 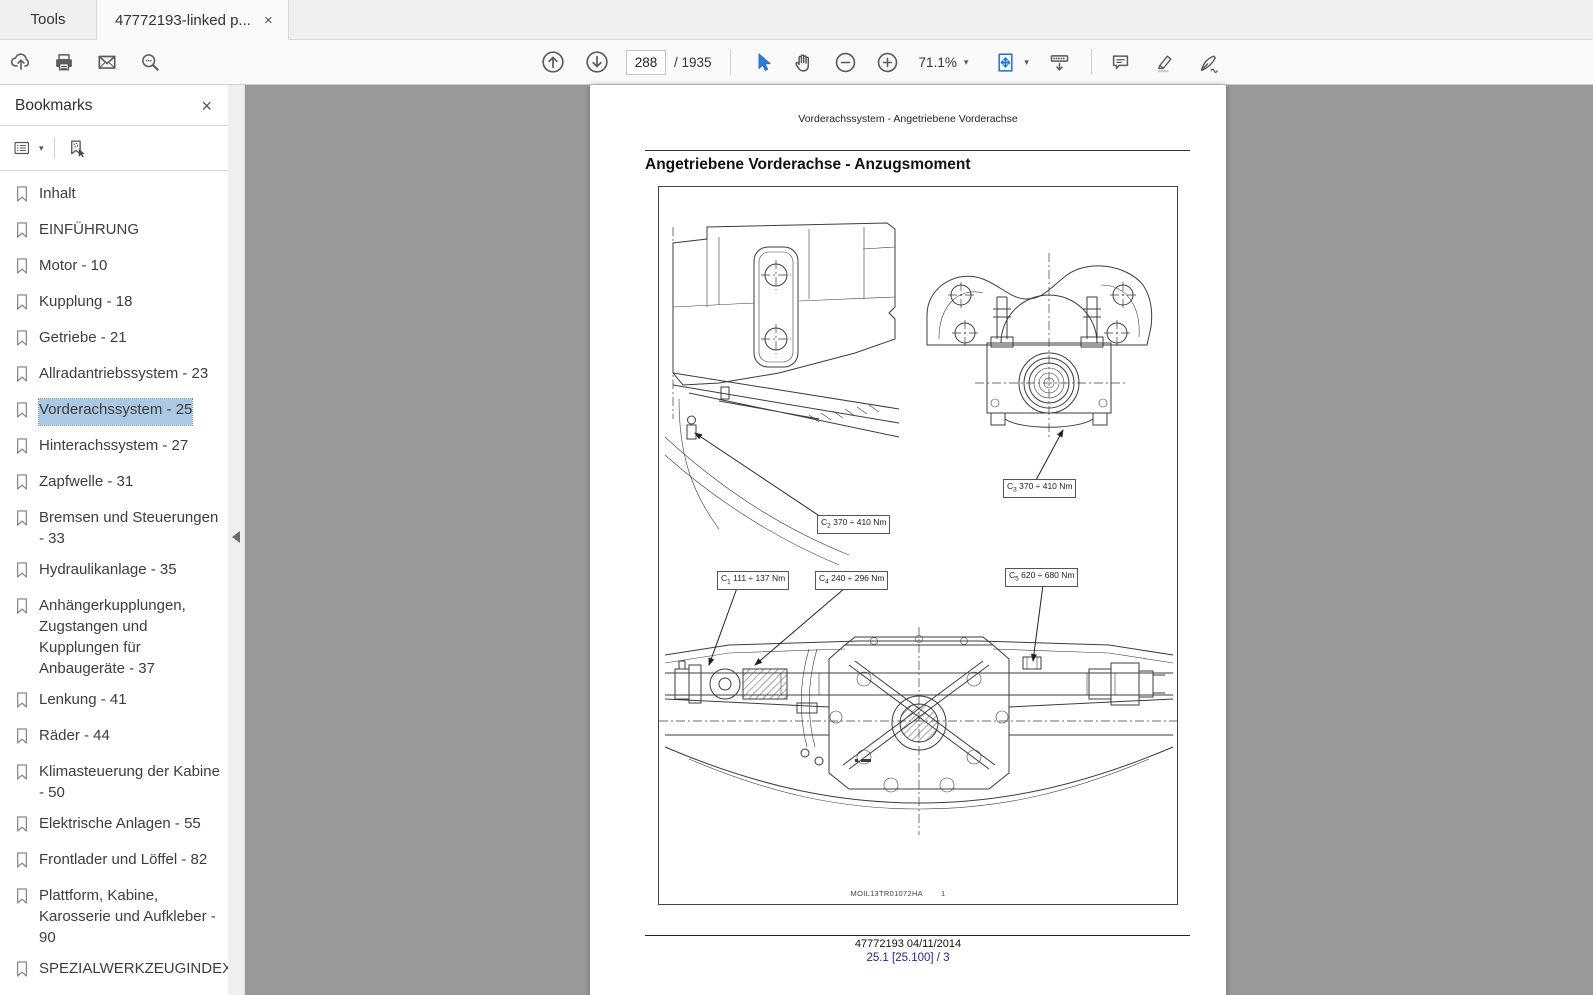 What do you see at coordinates (268, 20) in the screenshot?
I see `close-tab-icon: ×` at bounding box center [268, 20].